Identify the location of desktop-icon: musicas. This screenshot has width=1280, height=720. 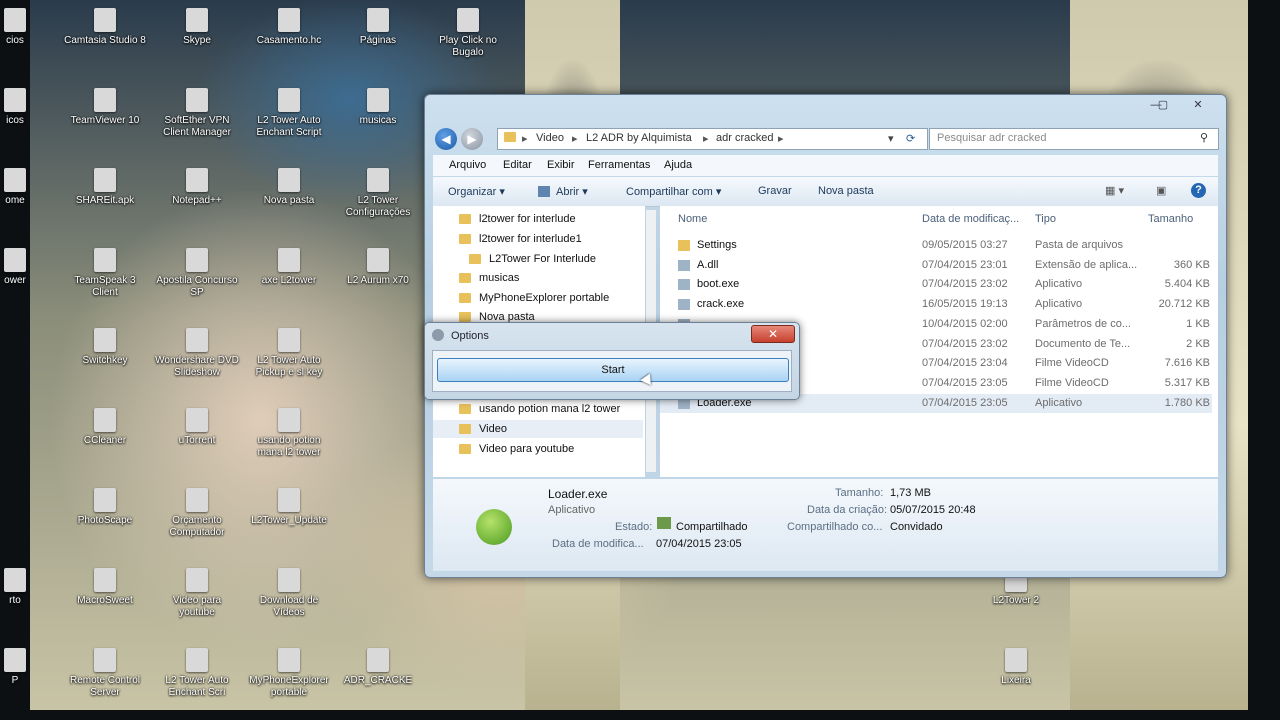
(378, 107).